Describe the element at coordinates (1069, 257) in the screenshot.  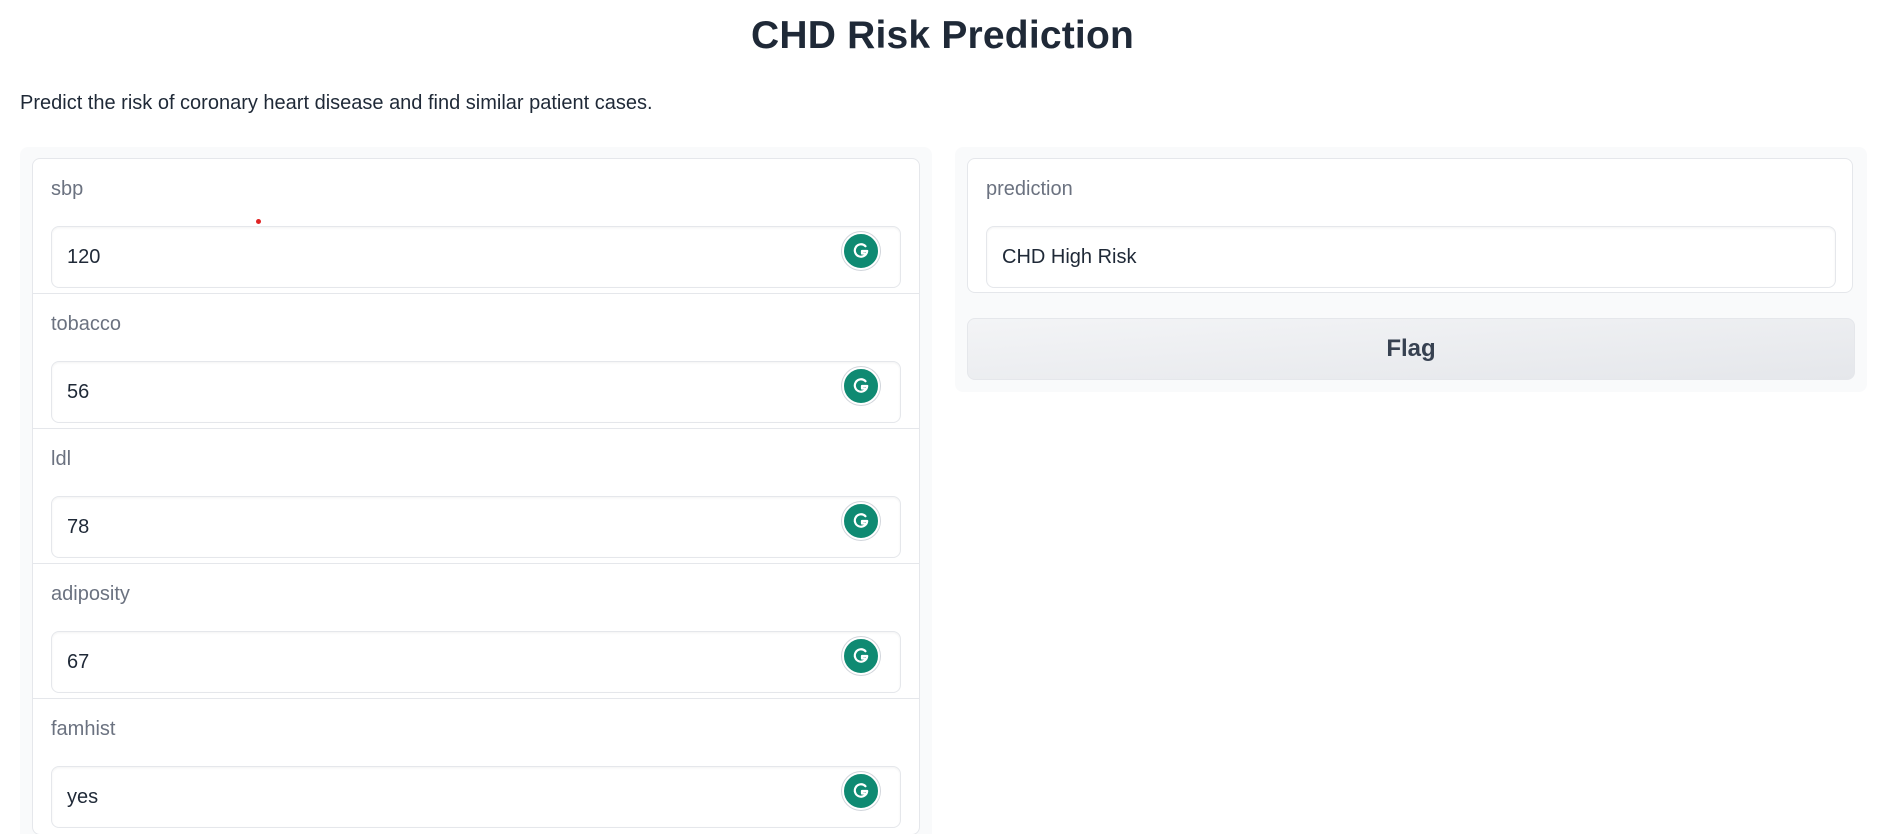
I see `prediction-value: CHD High Risk` at that location.